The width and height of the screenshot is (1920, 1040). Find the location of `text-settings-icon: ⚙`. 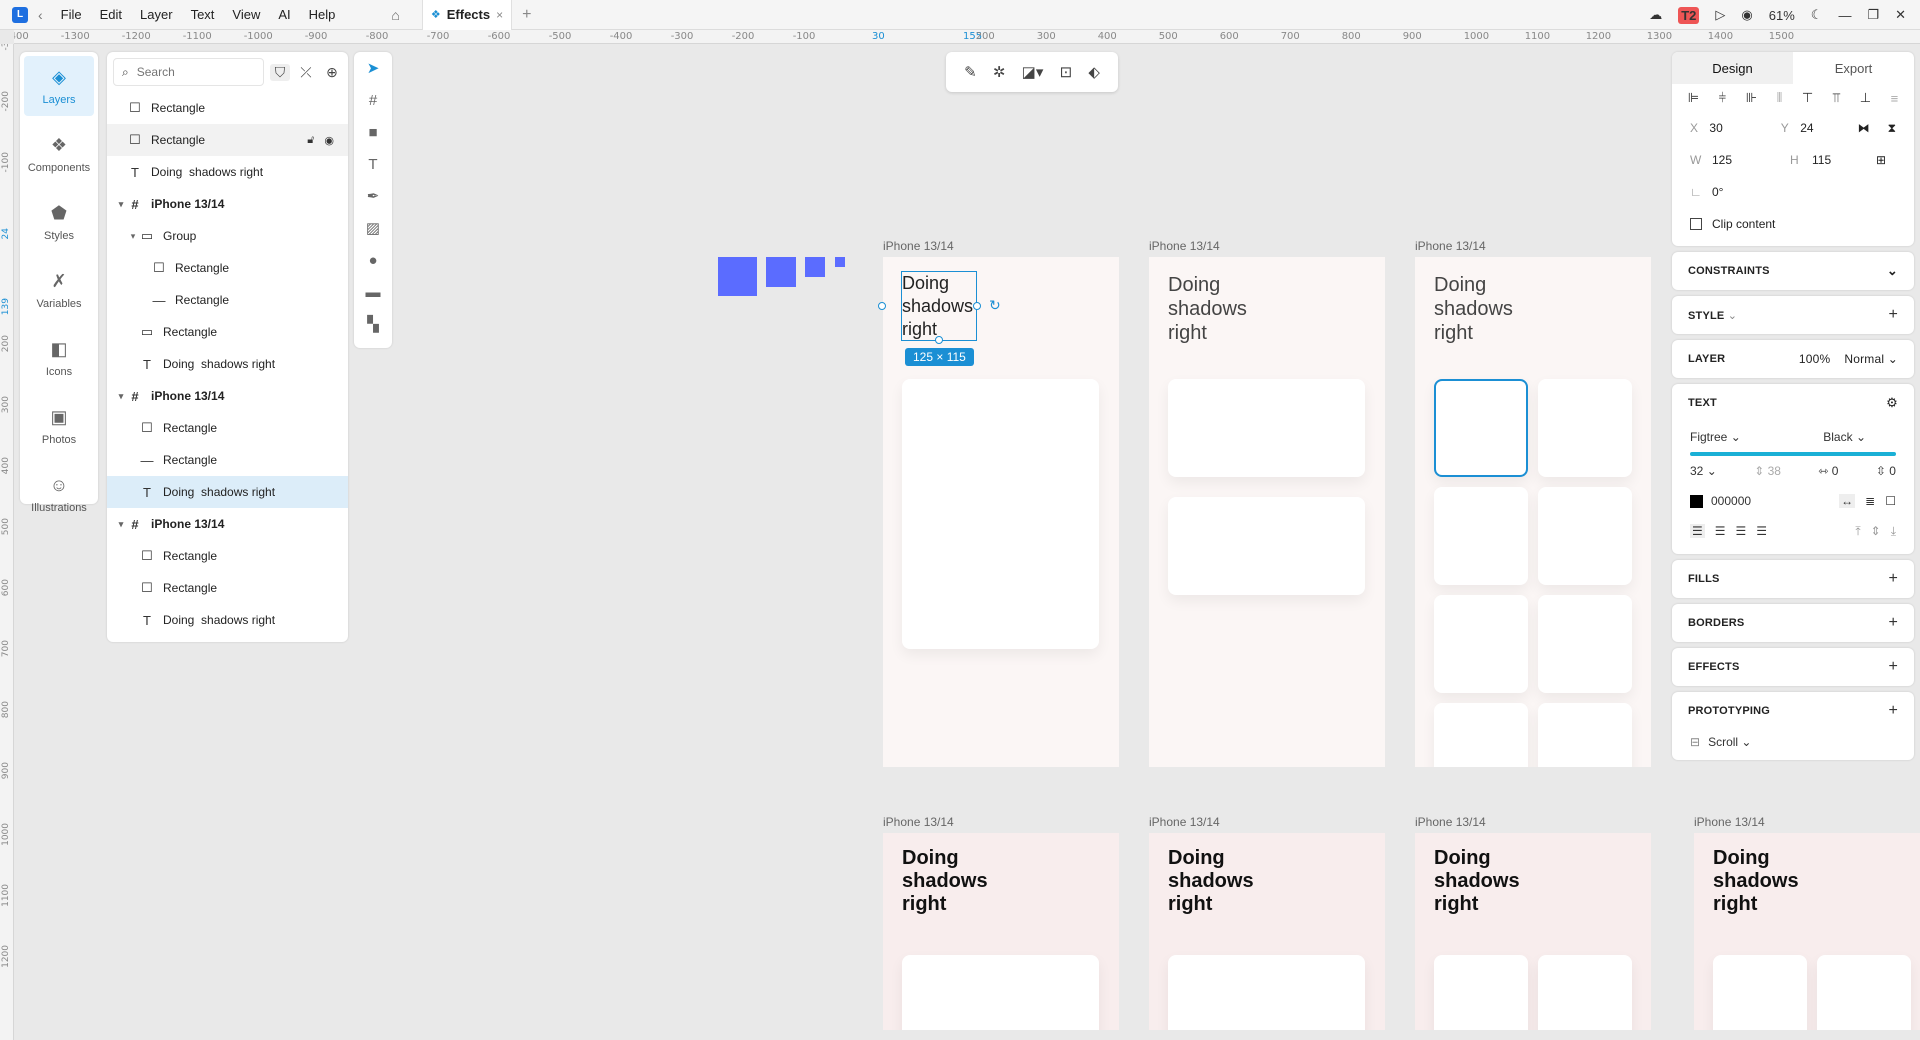

text-settings-icon: ⚙ is located at coordinates (1892, 403).